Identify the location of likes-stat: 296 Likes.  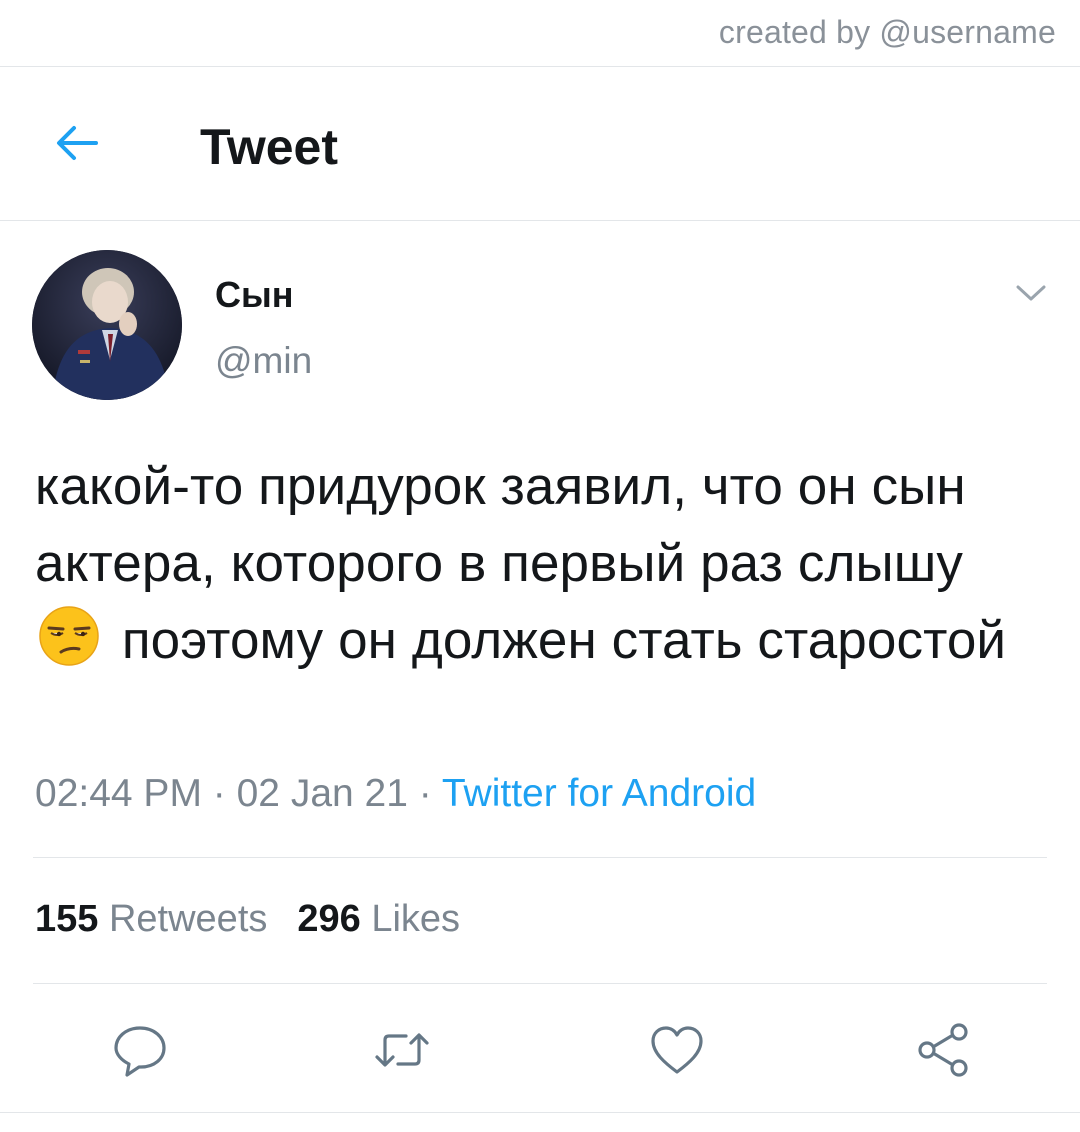
(378, 919).